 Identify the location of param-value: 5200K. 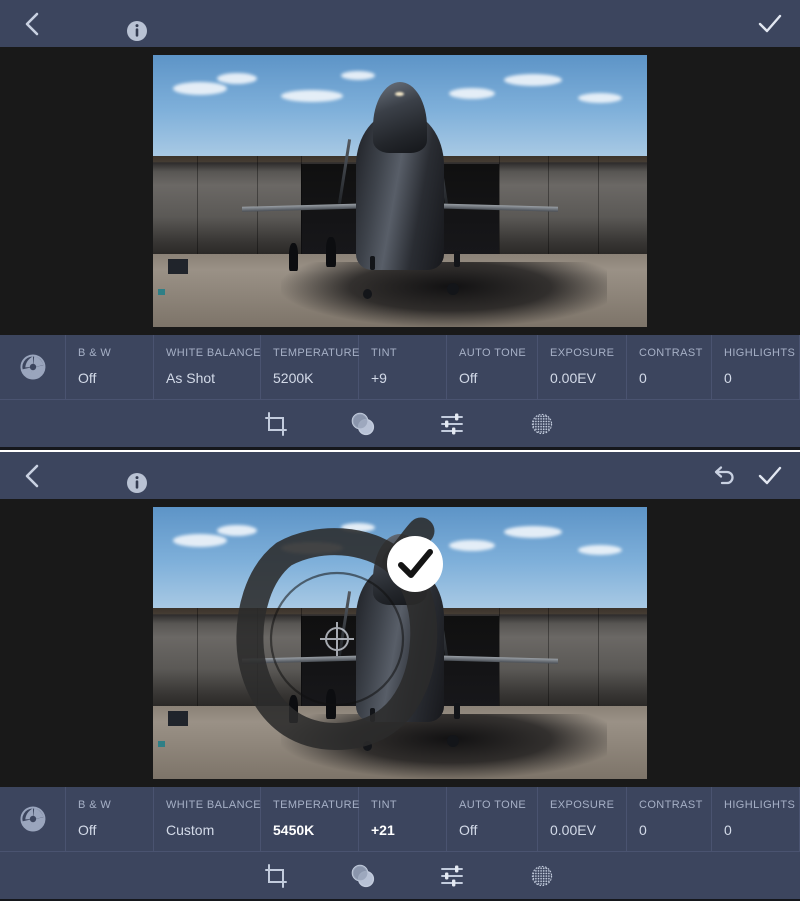
(293, 378).